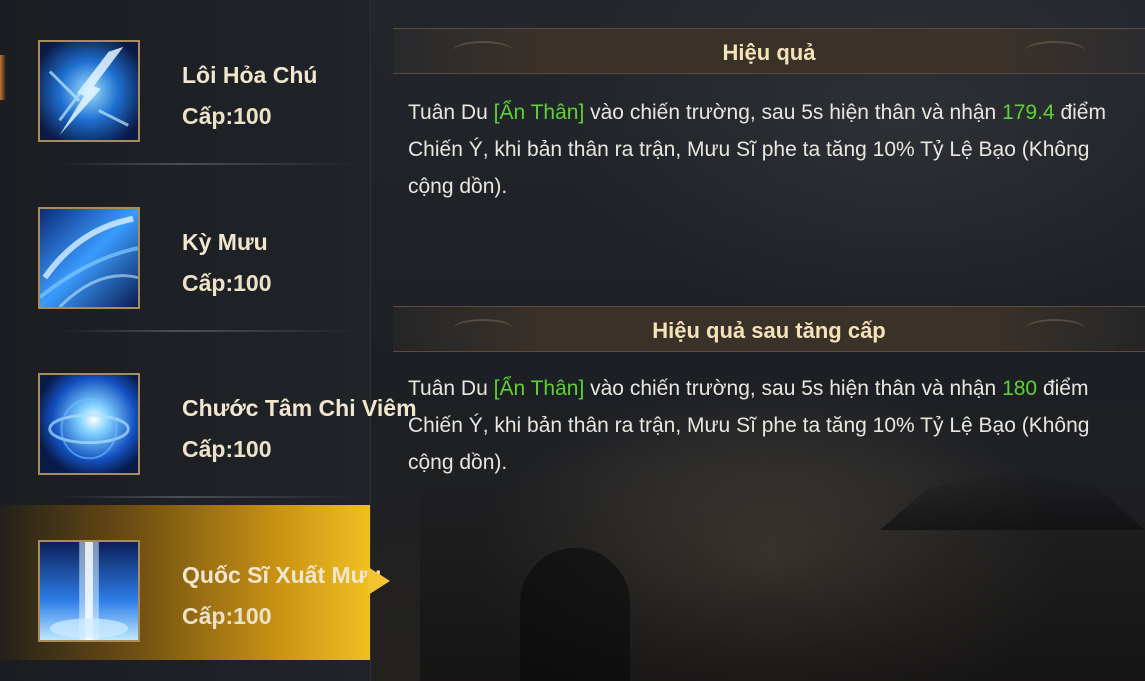 Image resolution: width=1145 pixels, height=681 pixels. What do you see at coordinates (379, 581) in the screenshot?
I see `selection-arrow-icon` at bounding box center [379, 581].